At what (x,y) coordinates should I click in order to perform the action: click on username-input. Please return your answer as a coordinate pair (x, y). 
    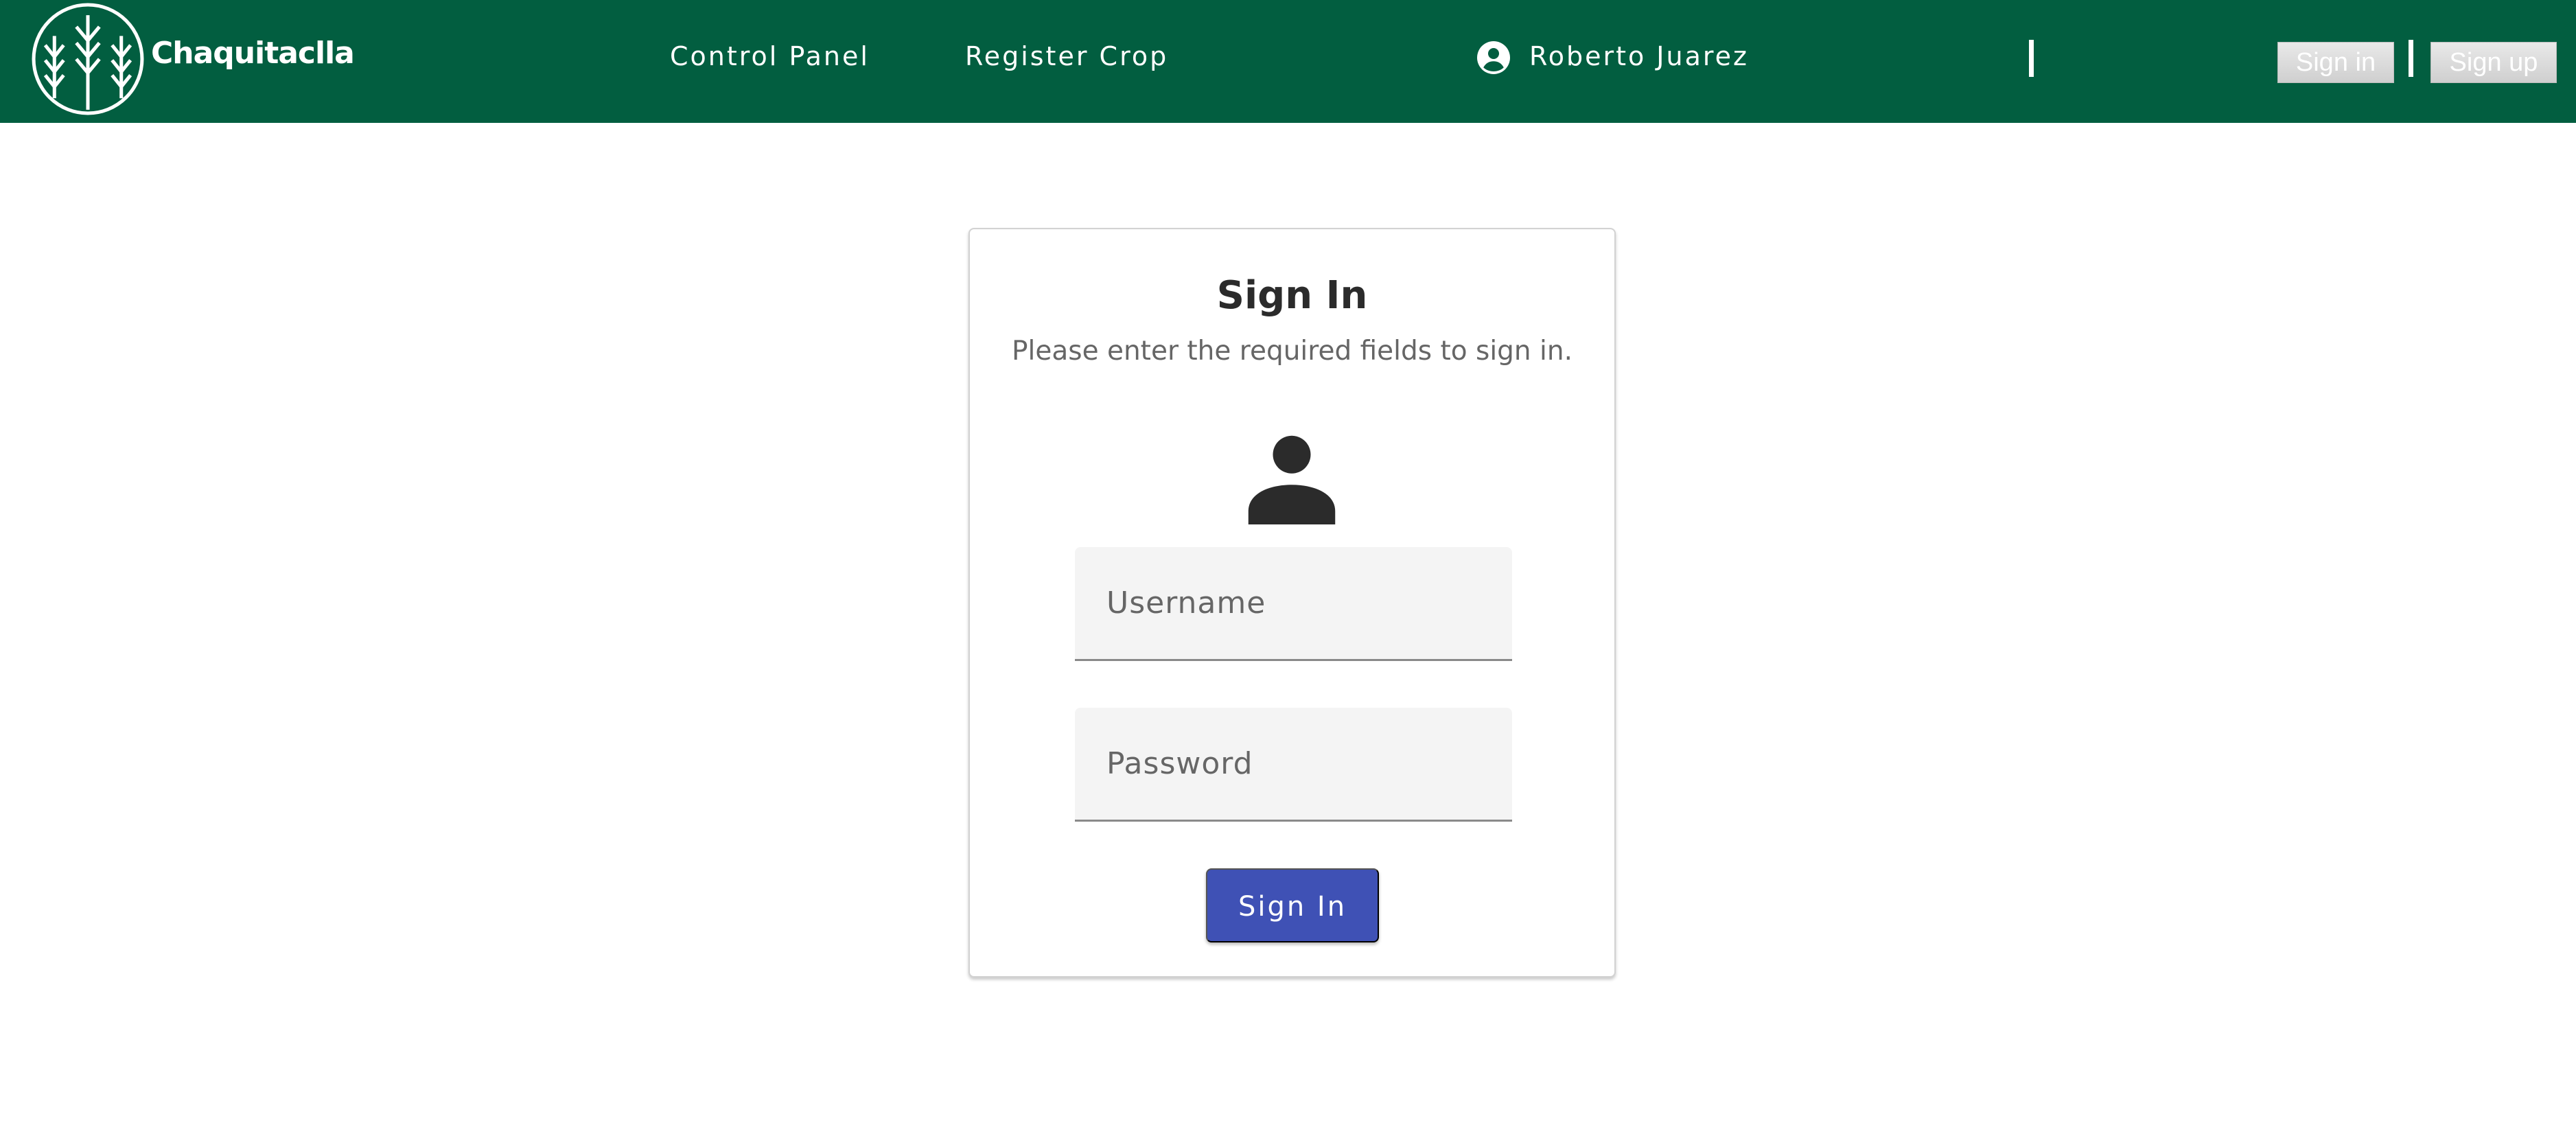
    Looking at the image, I should click on (1293, 603).